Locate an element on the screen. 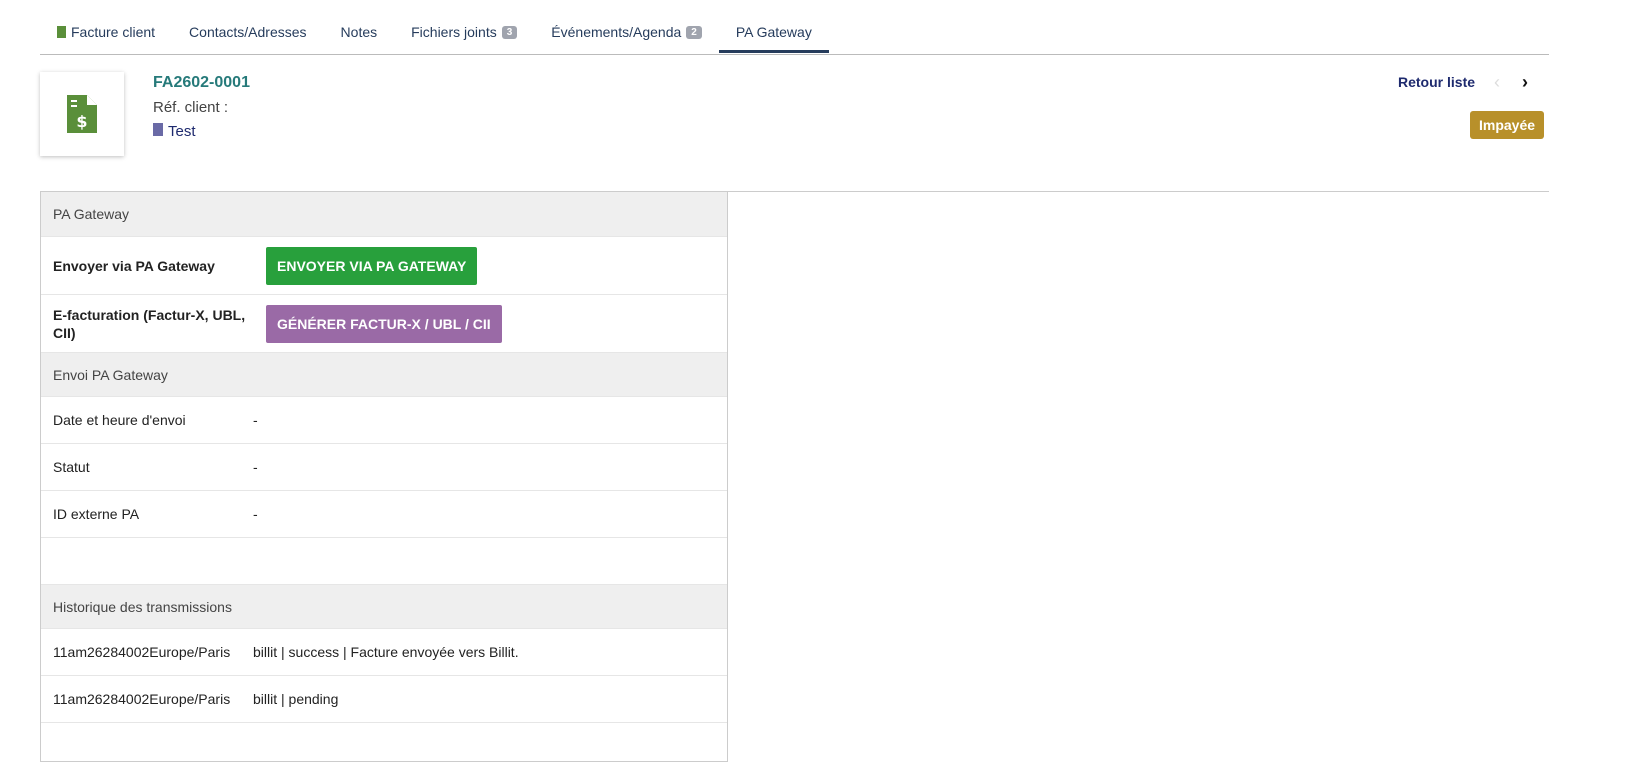 The height and width of the screenshot is (762, 1639). invoice-logo: $ is located at coordinates (82, 114).